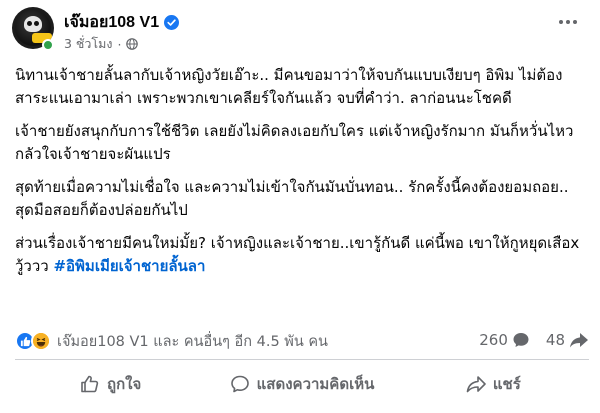 This screenshot has width=600, height=413. I want to click on comment-button: แสดงความคิดเห็น, so click(301, 384).